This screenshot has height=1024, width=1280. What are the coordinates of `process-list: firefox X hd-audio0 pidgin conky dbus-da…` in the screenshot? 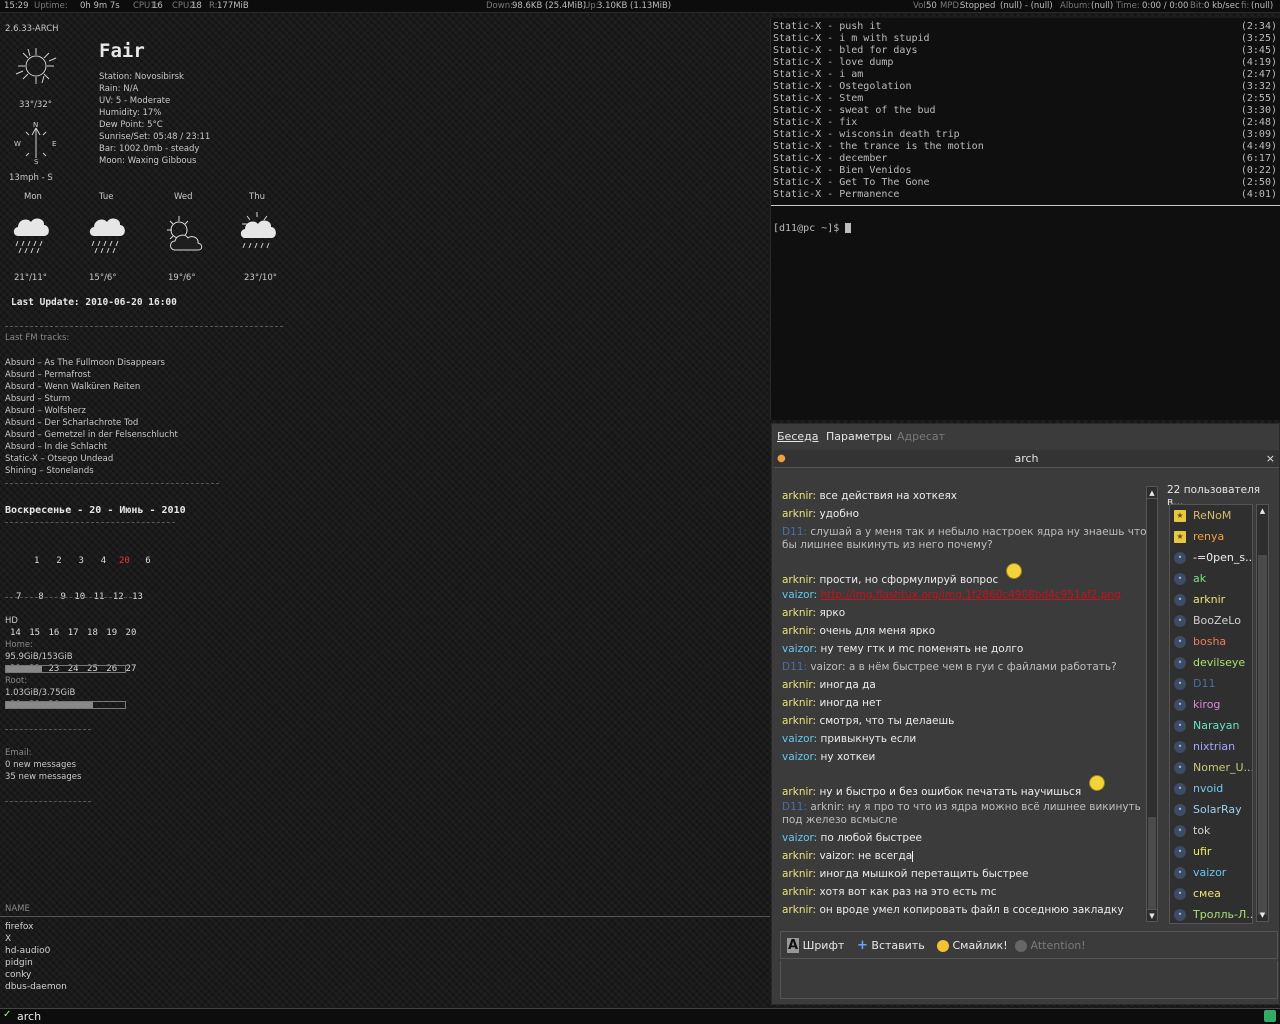 It's located at (36, 957).